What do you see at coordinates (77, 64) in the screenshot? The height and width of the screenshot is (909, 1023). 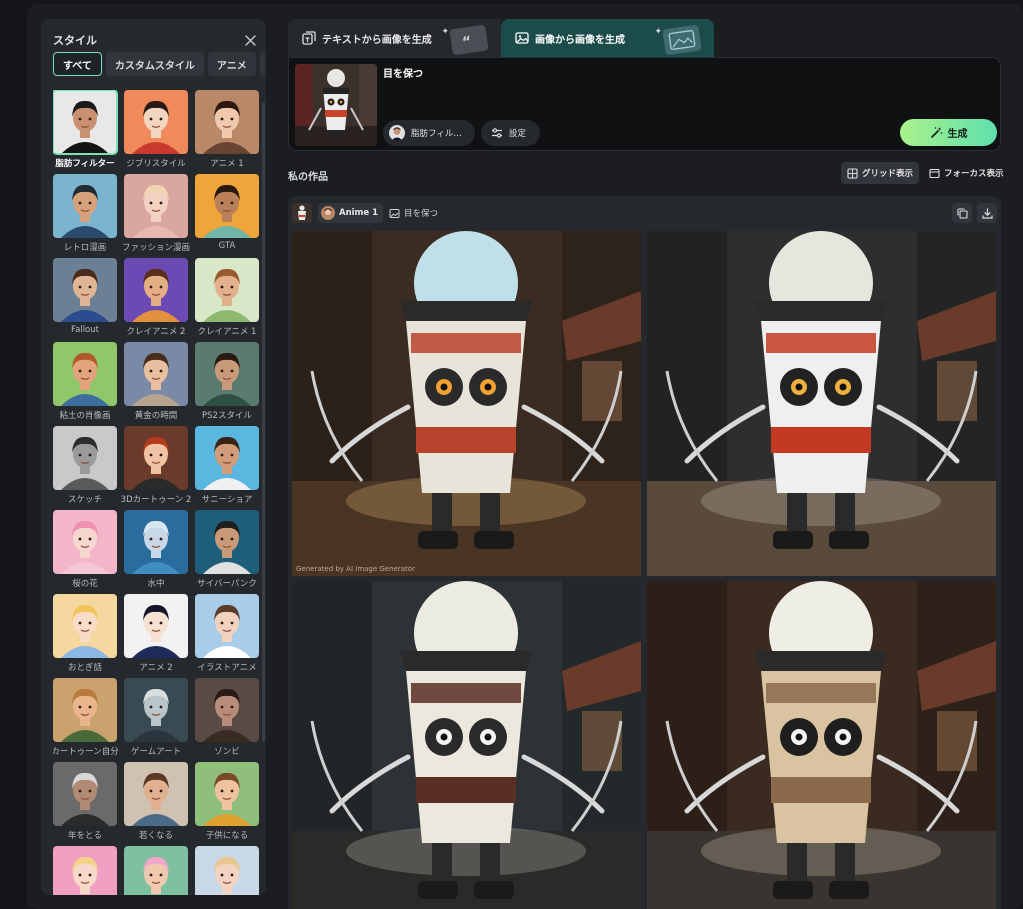 I see `filter-tab: すべて` at bounding box center [77, 64].